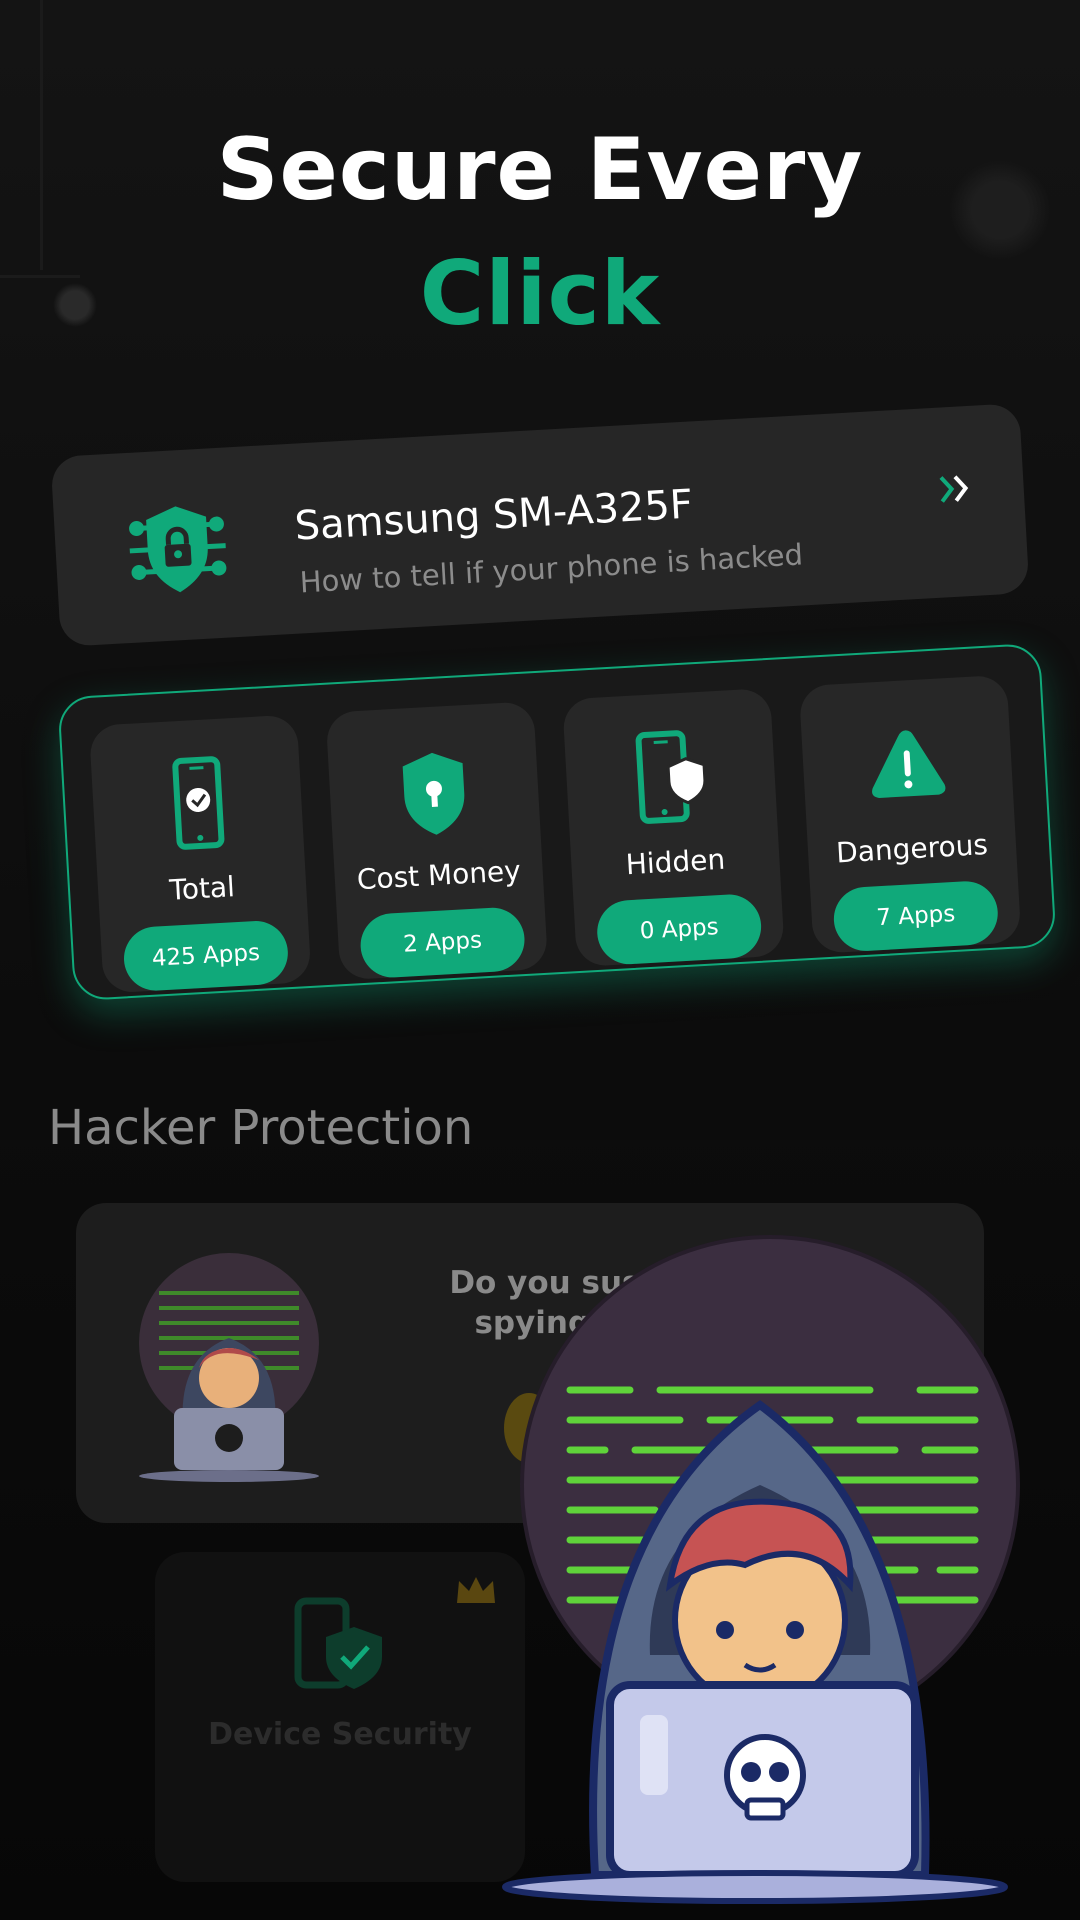 Image resolution: width=1080 pixels, height=1920 pixels. Describe the element at coordinates (956, 489) in the screenshot. I see `double-chevron-right-icon` at that location.